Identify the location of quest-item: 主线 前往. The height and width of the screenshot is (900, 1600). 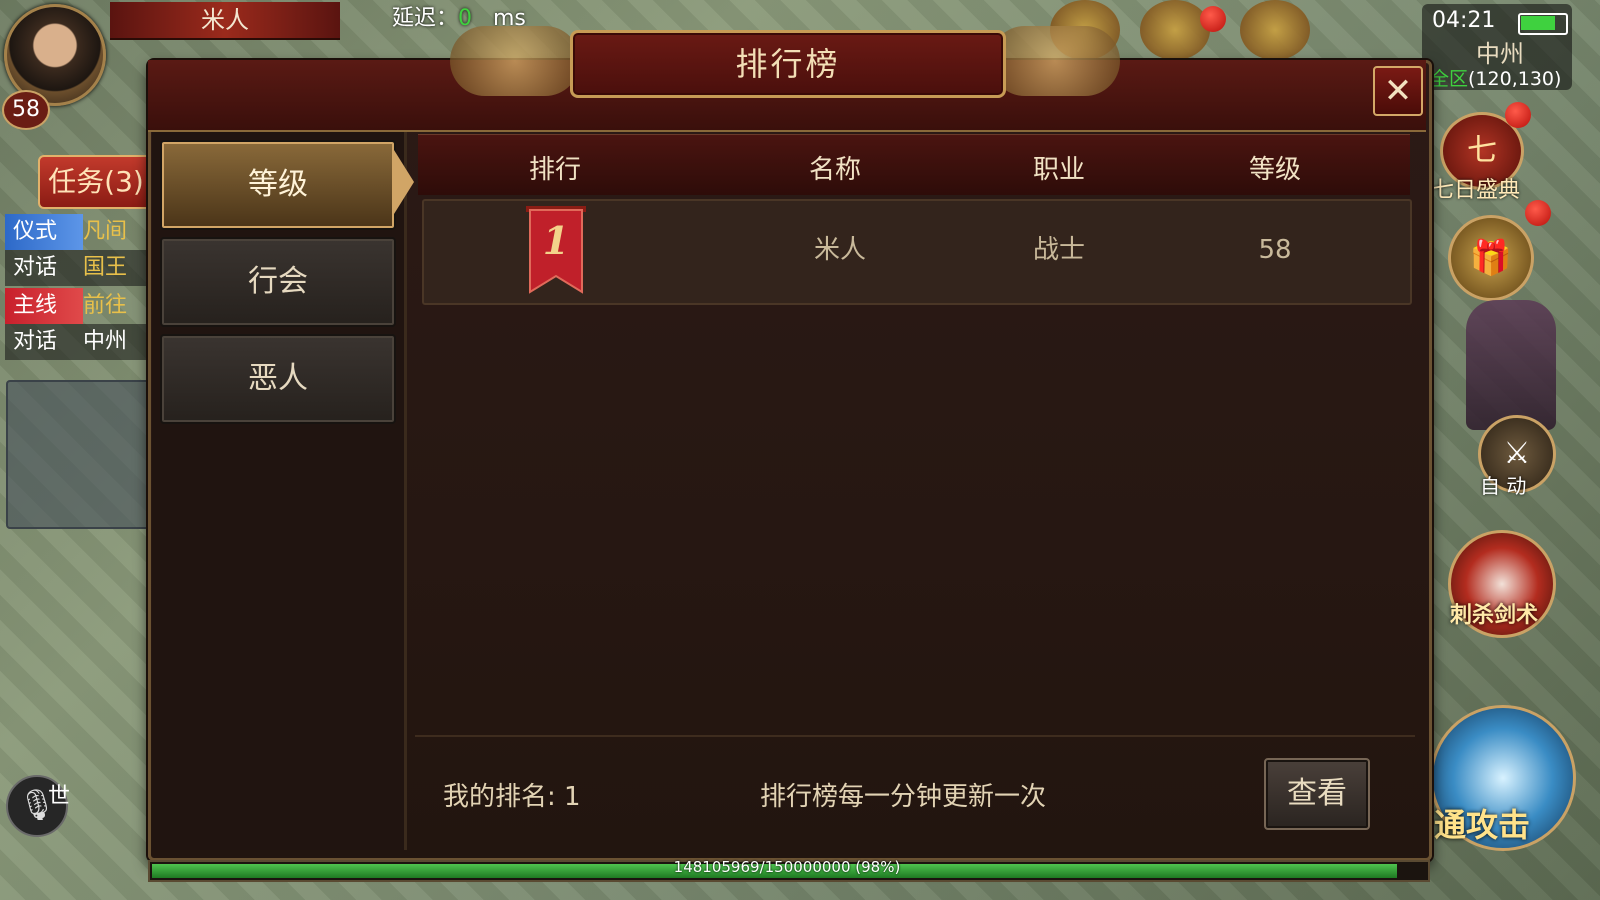
(77, 306).